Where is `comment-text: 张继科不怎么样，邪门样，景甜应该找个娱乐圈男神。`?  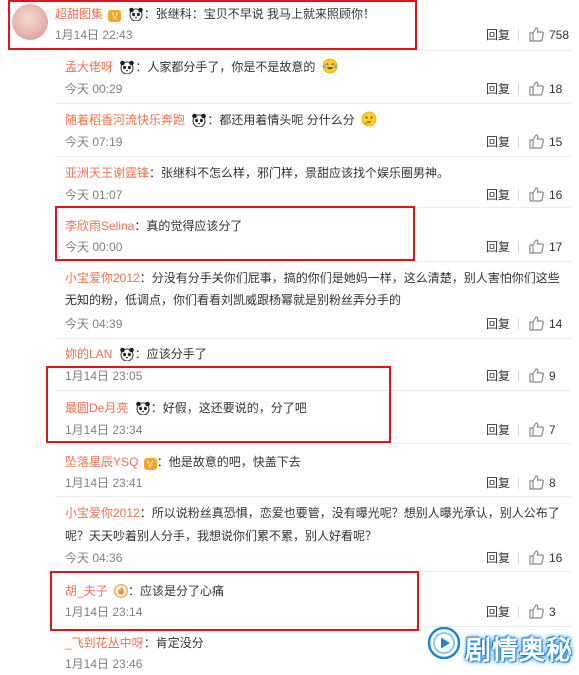
comment-text: 张继科不怎么样，邪门样，景甜应该找个娱乐圈男神。 is located at coordinates (305, 173).